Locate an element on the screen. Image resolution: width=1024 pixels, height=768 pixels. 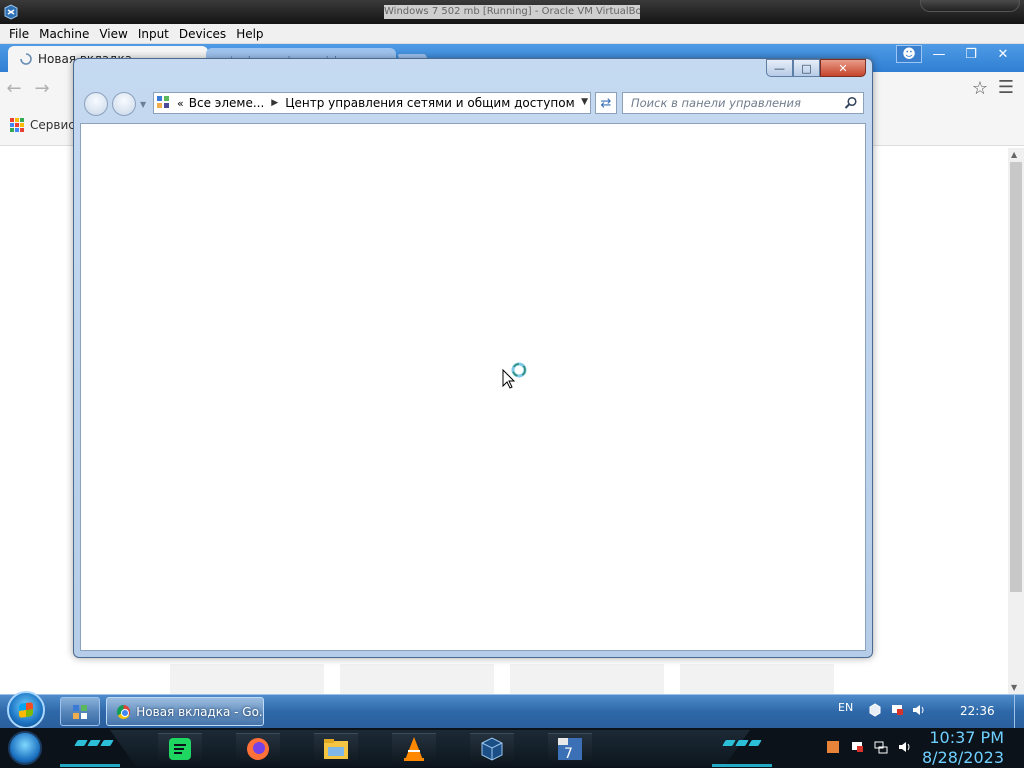
chrome-window-controls: ☻ — ❐ ✕ is located at coordinates (957, 54).